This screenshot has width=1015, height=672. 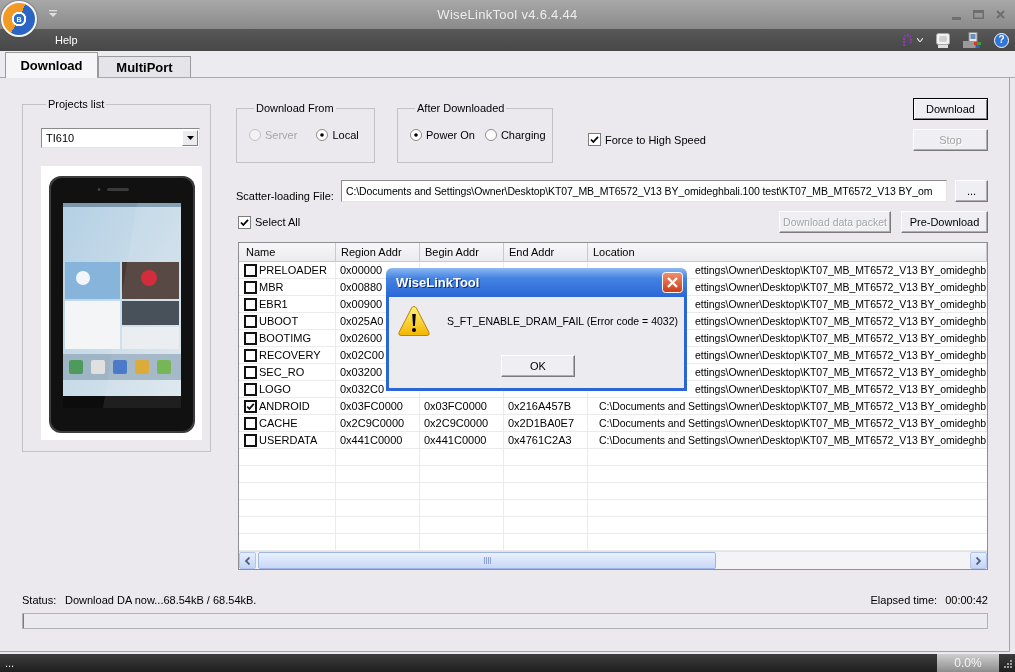 I want to click on pre-download-button: Pre-Download, so click(x=944, y=222).